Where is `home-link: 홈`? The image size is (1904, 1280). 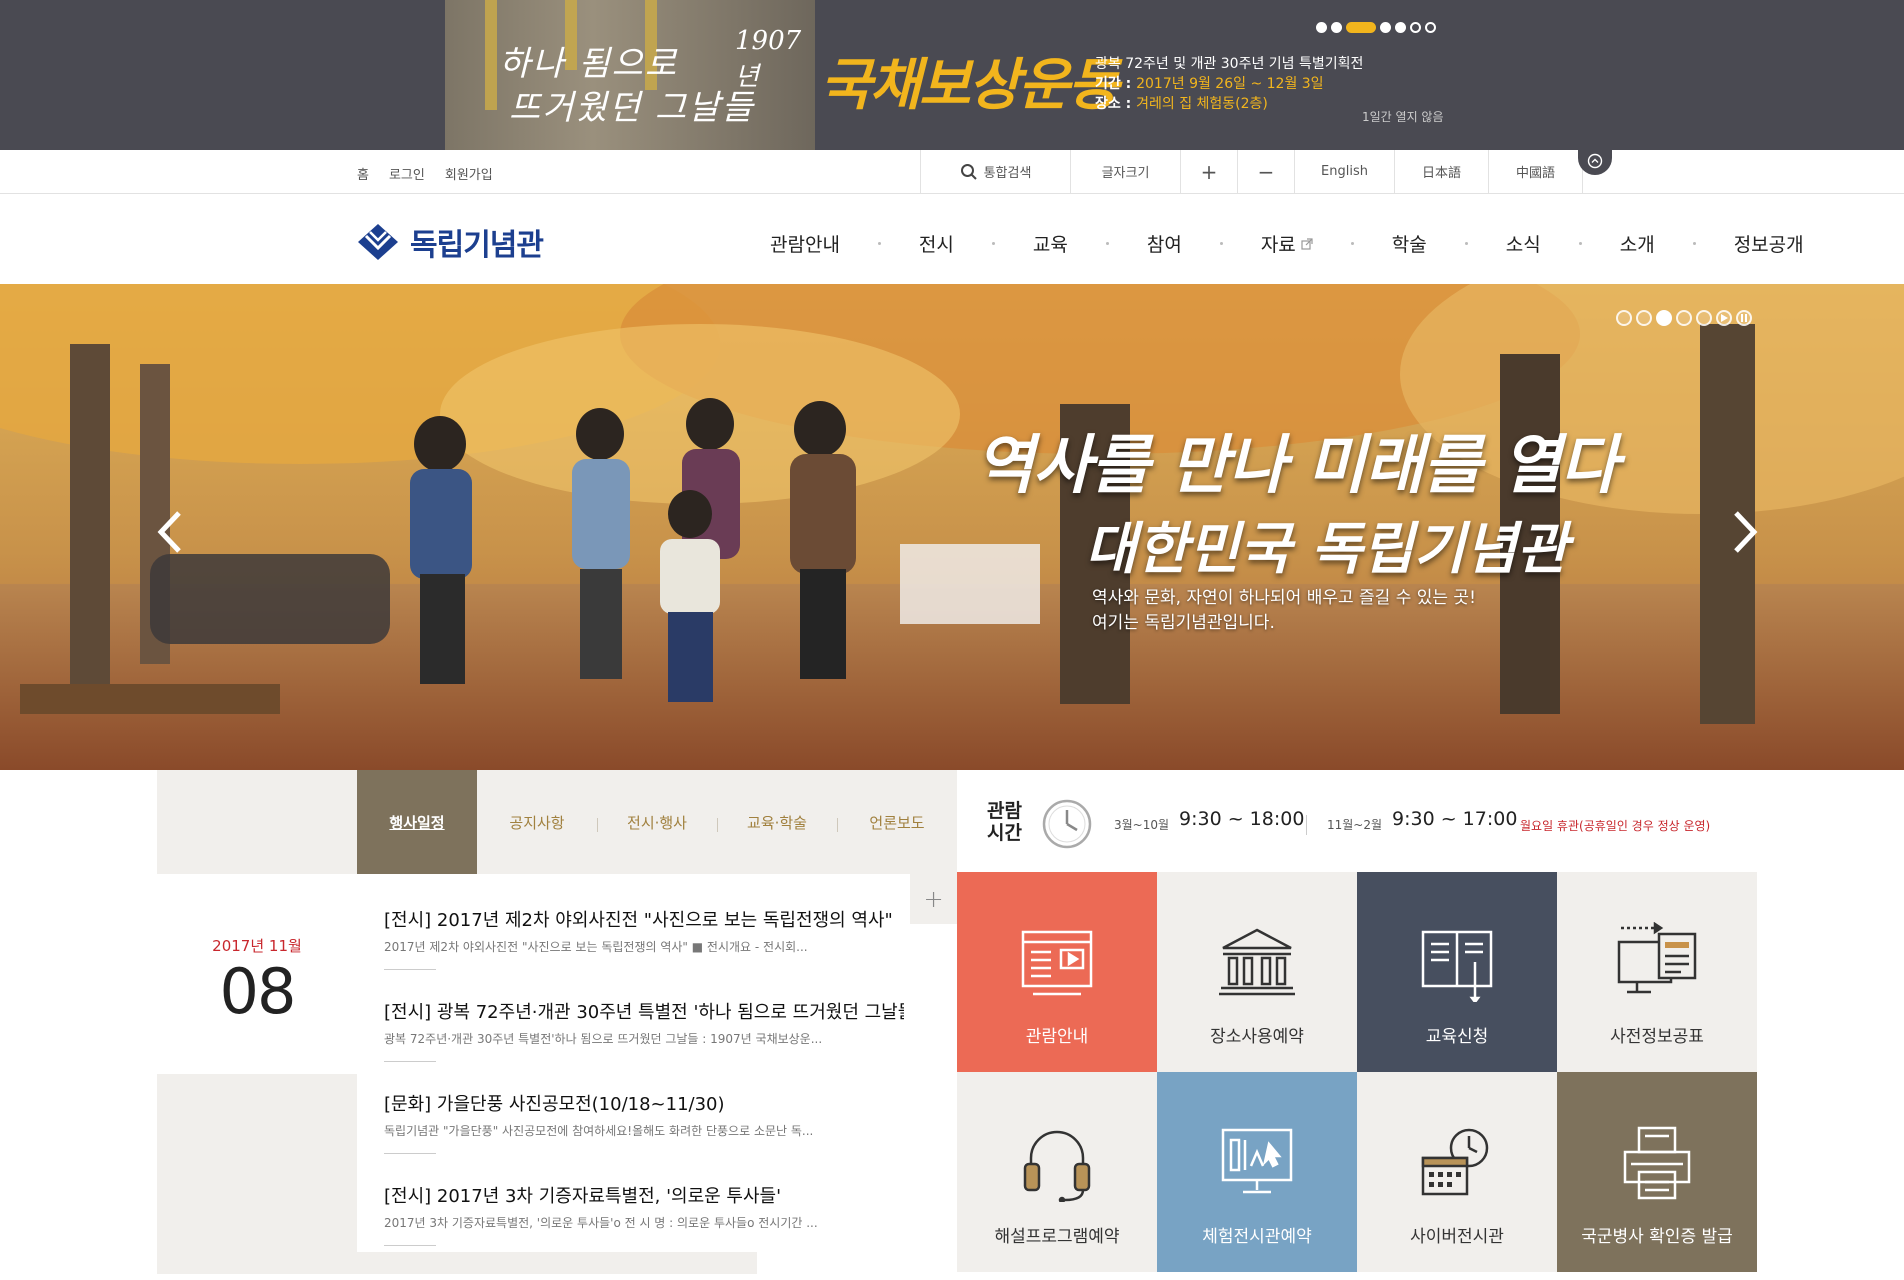
home-link: 홈 is located at coordinates (363, 173).